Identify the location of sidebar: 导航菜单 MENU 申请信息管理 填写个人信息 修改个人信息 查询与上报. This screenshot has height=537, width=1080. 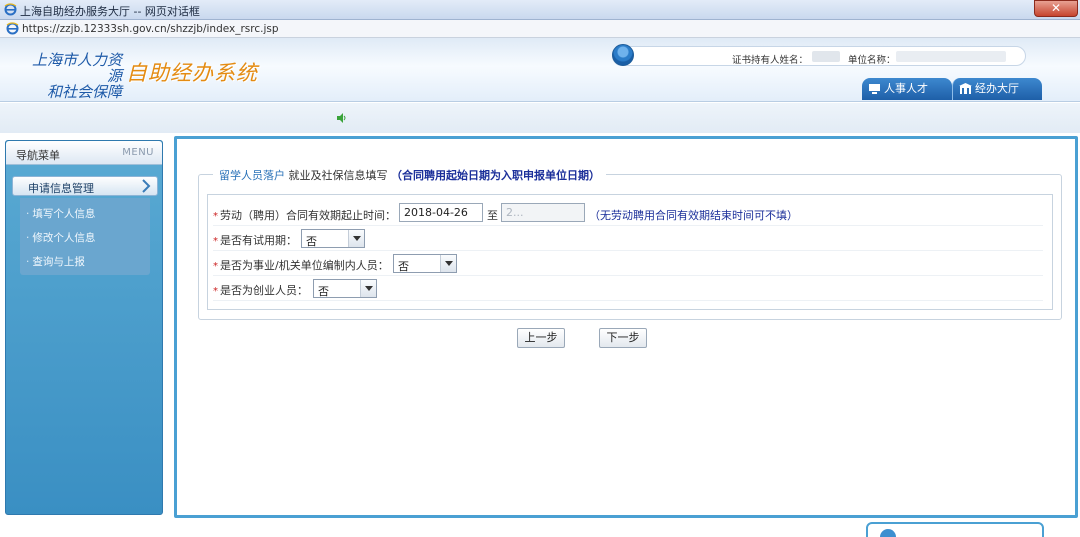
(84, 327).